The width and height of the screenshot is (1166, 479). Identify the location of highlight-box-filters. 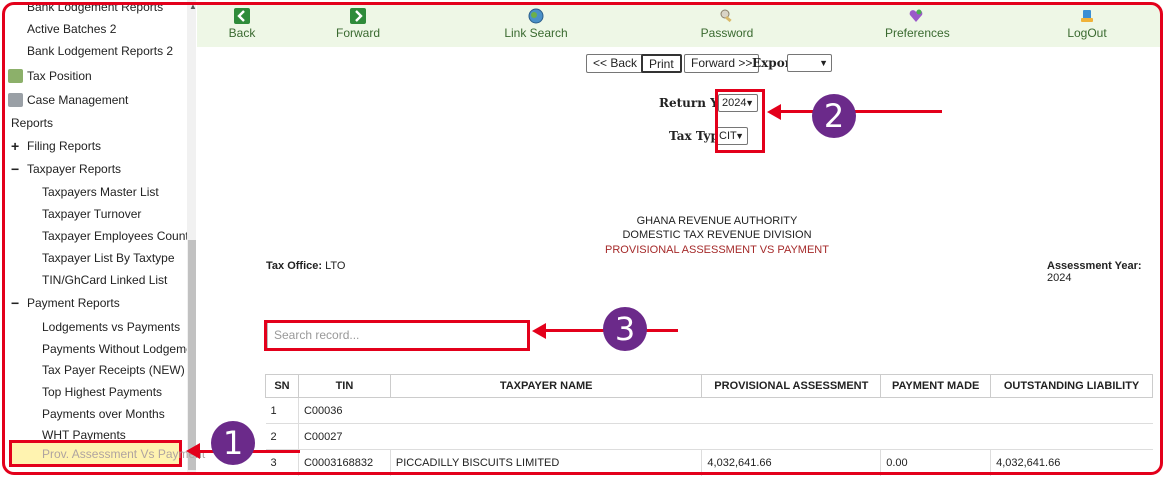
(740, 121).